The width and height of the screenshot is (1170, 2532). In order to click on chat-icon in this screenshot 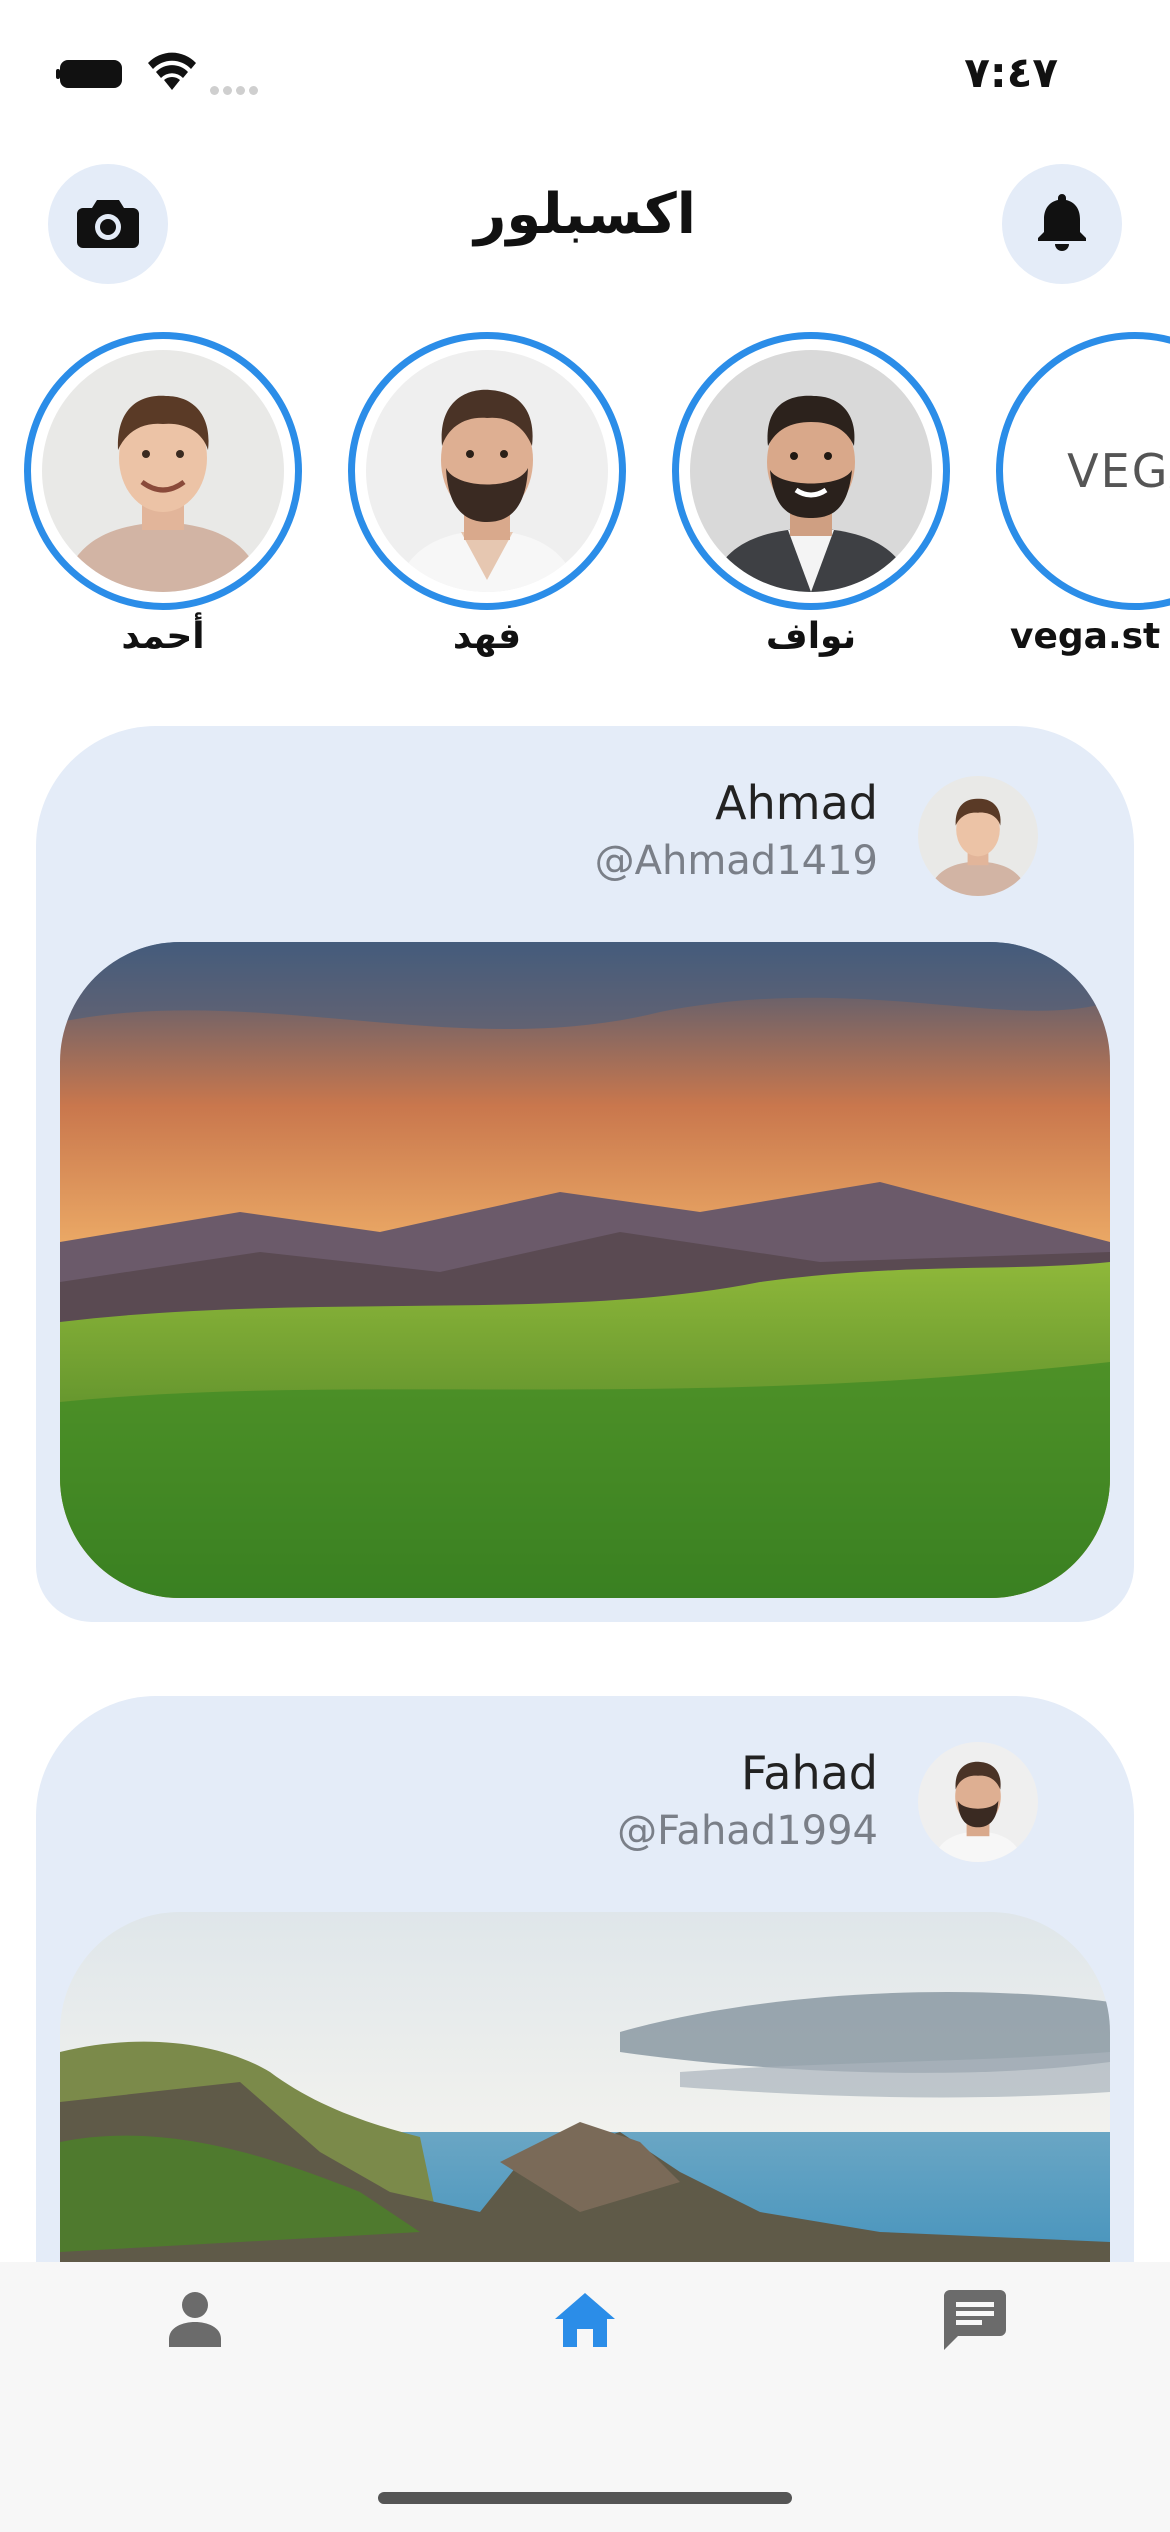, I will do `click(975, 2321)`.